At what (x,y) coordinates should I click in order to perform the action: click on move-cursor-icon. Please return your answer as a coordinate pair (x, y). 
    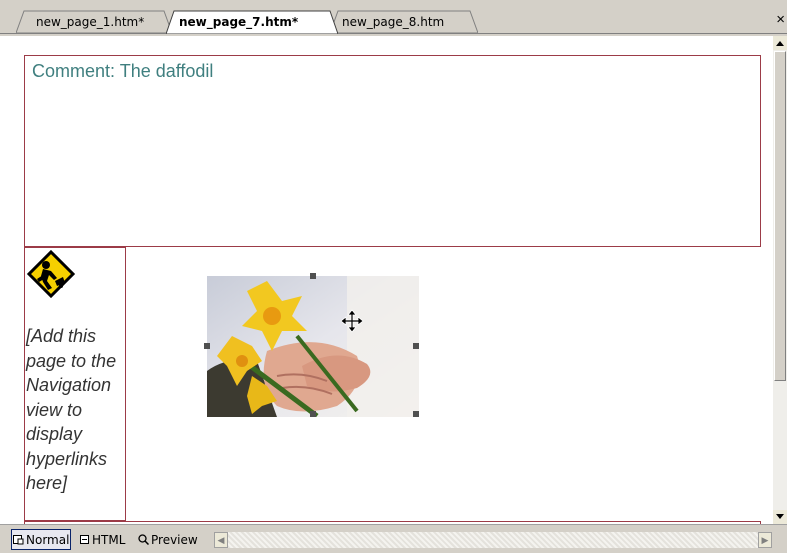
    Looking at the image, I should click on (352, 321).